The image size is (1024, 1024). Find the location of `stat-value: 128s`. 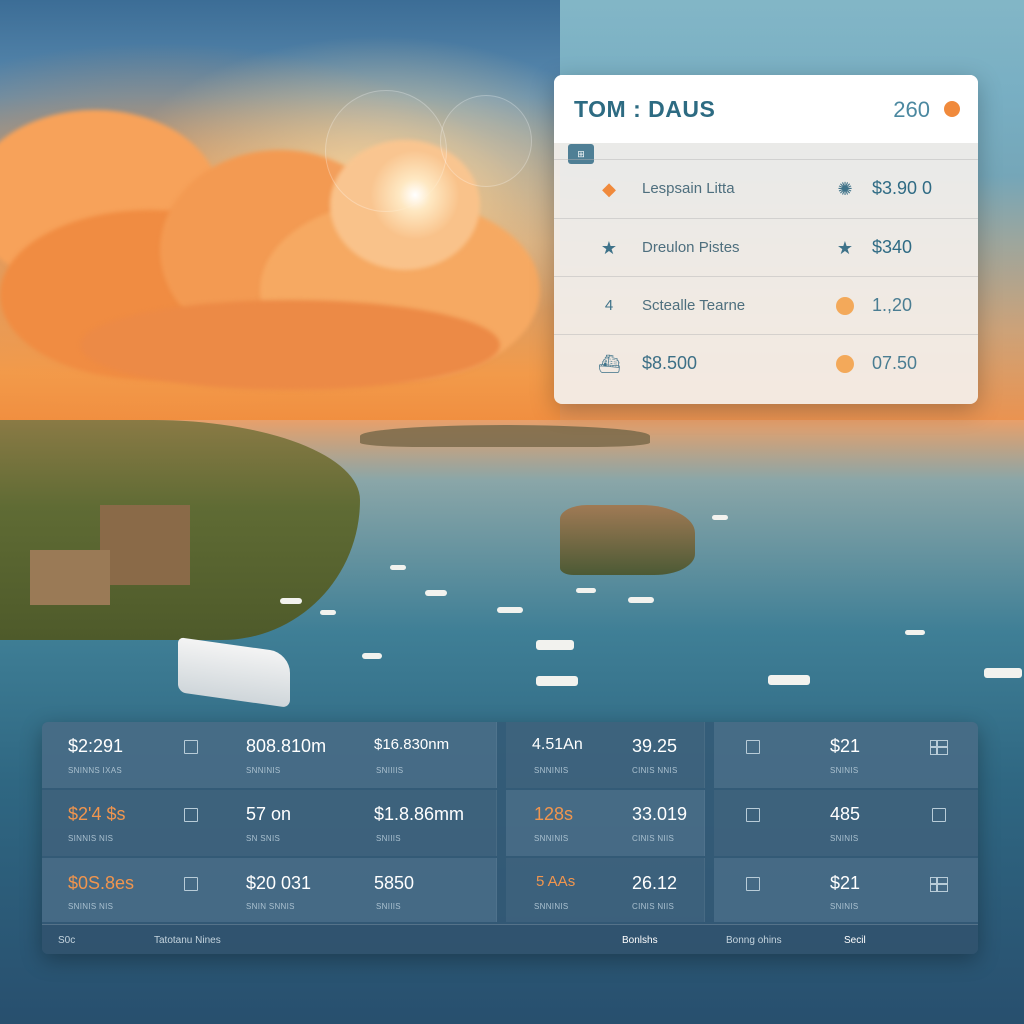

stat-value: 128s is located at coordinates (554, 814).